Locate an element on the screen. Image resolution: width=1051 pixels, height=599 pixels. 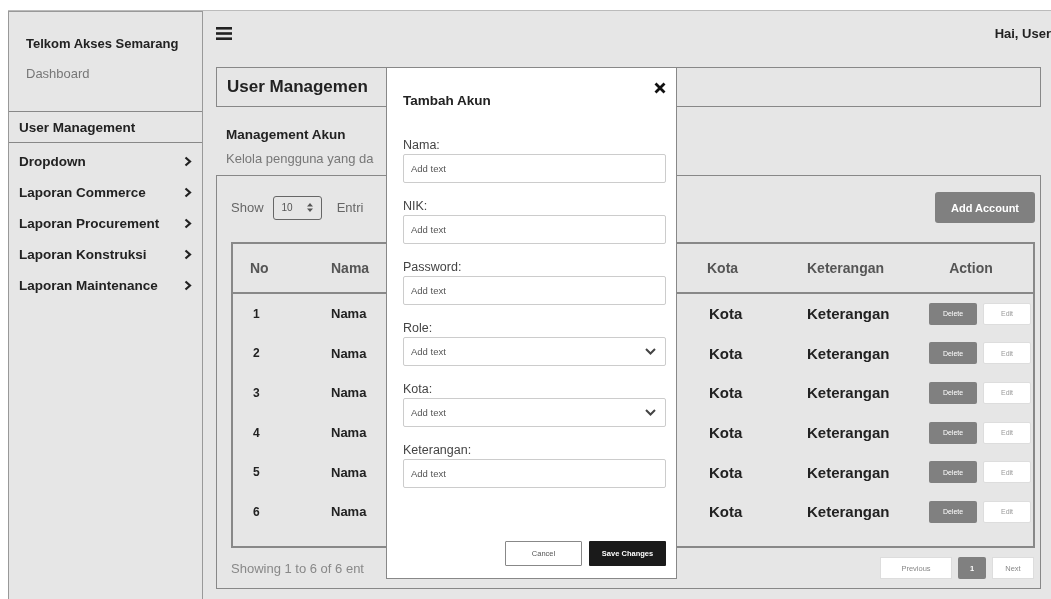
column-header: Keterangan is located at coordinates (846, 268).